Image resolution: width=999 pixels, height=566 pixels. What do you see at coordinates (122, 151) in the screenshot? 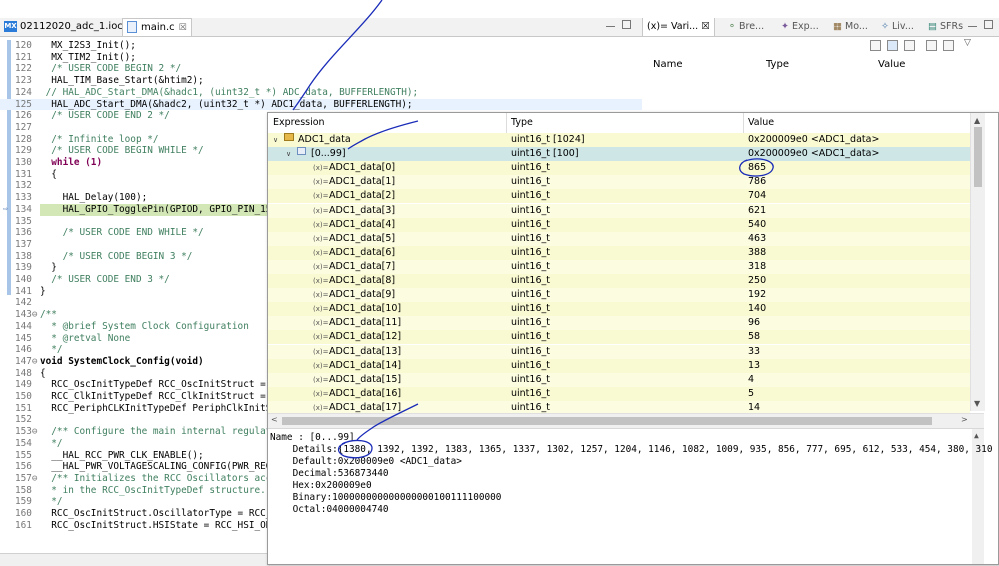
I see `code-text: /* USER CODE BEGIN WHILE */` at bounding box center [122, 151].